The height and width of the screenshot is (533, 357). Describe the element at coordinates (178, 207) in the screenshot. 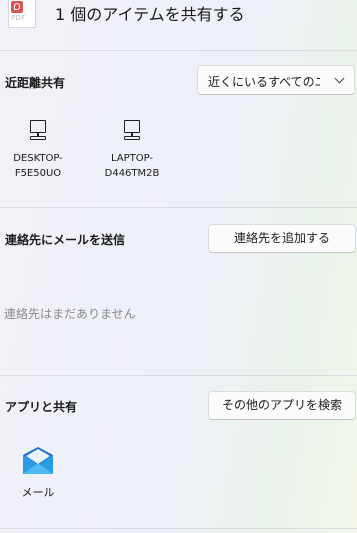

I see `nearby-divider` at that location.